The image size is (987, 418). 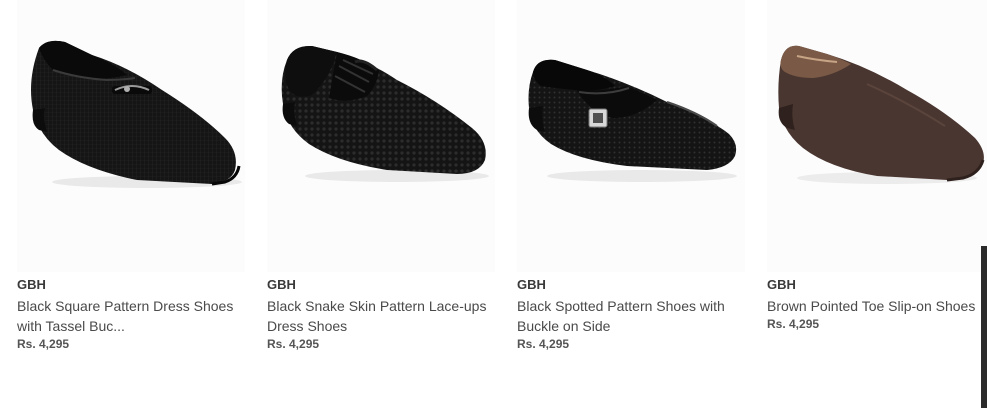 I want to click on black-spotted-buckle-shoe-image, so click(x=632, y=120).